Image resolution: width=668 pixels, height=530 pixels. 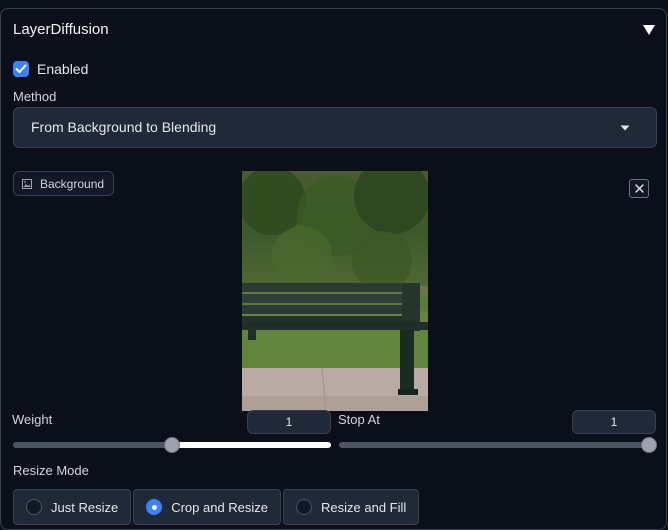 I want to click on radio-option-label: Resize and Fill, so click(x=364, y=507).